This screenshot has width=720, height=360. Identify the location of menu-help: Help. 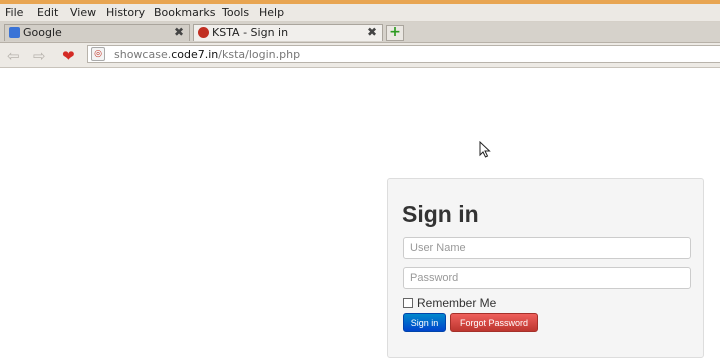
(271, 12).